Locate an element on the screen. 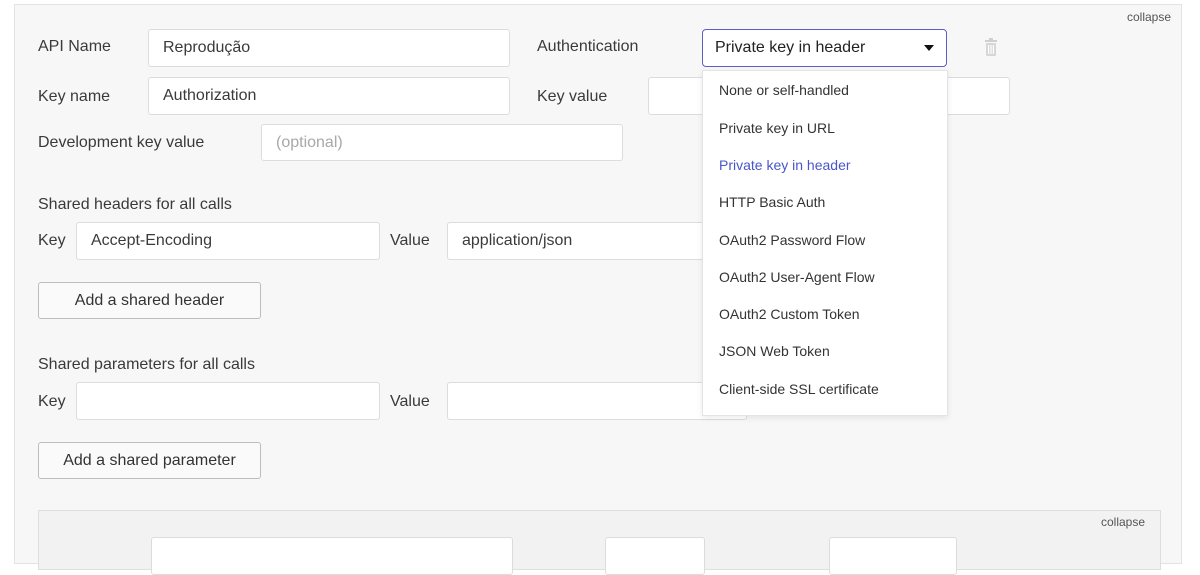  authentication-selected-value: Private key in header is located at coordinates (790, 47).